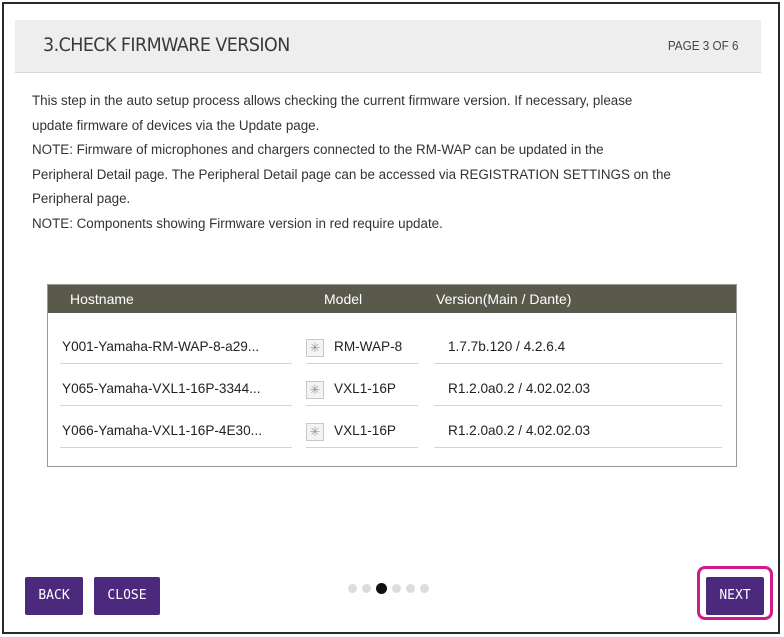 The image size is (784, 637). I want to click on page-dot-active, so click(381, 588).